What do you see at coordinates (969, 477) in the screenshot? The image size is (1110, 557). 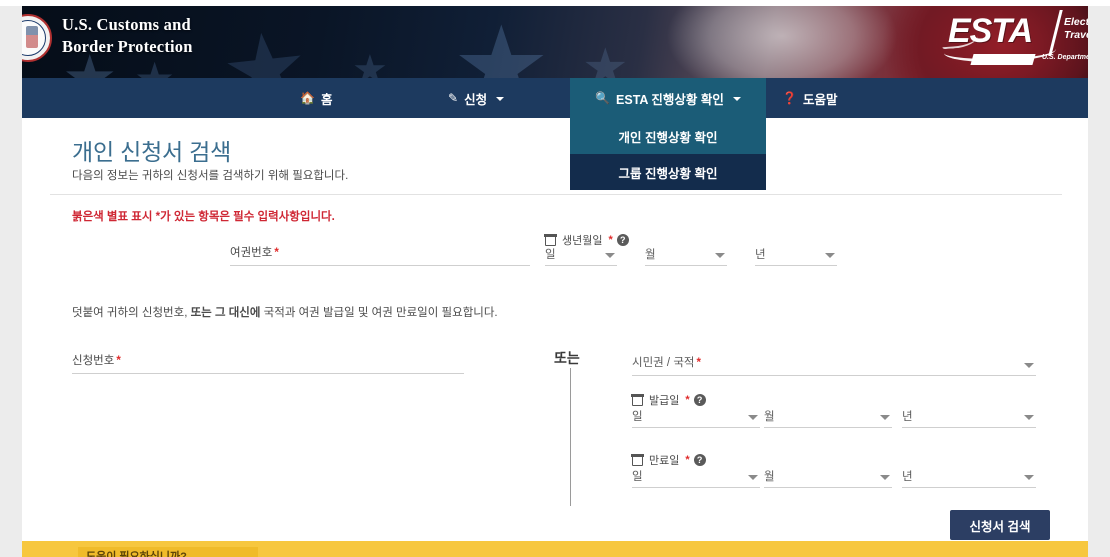 I see `expiration-date-year-select: 년` at bounding box center [969, 477].